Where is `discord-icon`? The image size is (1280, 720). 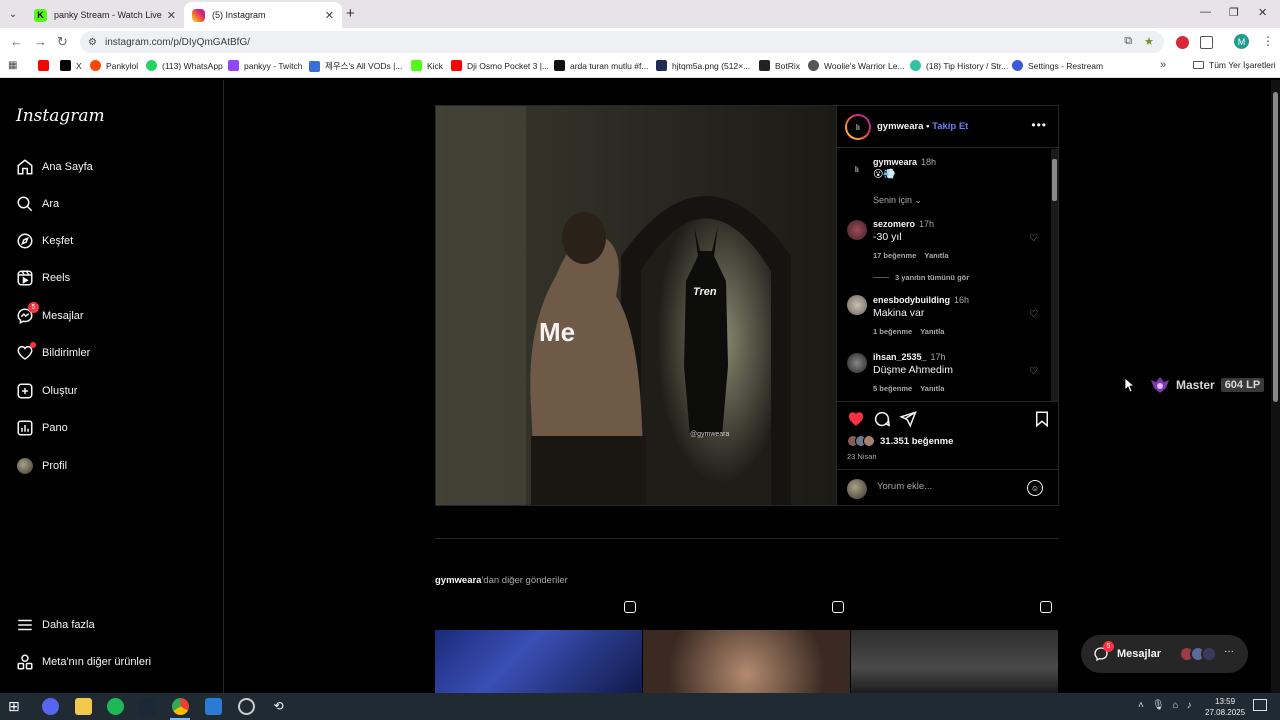
discord-icon is located at coordinates (50, 706).